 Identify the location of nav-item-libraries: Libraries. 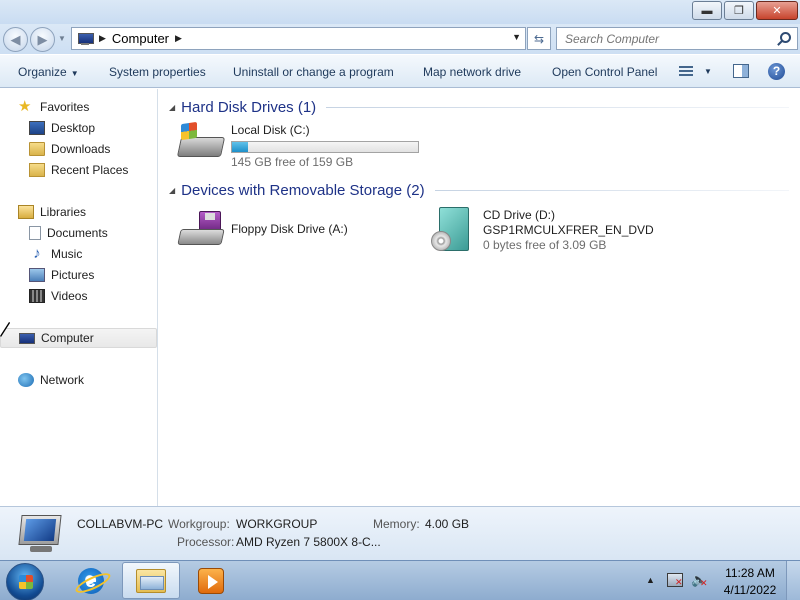
(87, 212).